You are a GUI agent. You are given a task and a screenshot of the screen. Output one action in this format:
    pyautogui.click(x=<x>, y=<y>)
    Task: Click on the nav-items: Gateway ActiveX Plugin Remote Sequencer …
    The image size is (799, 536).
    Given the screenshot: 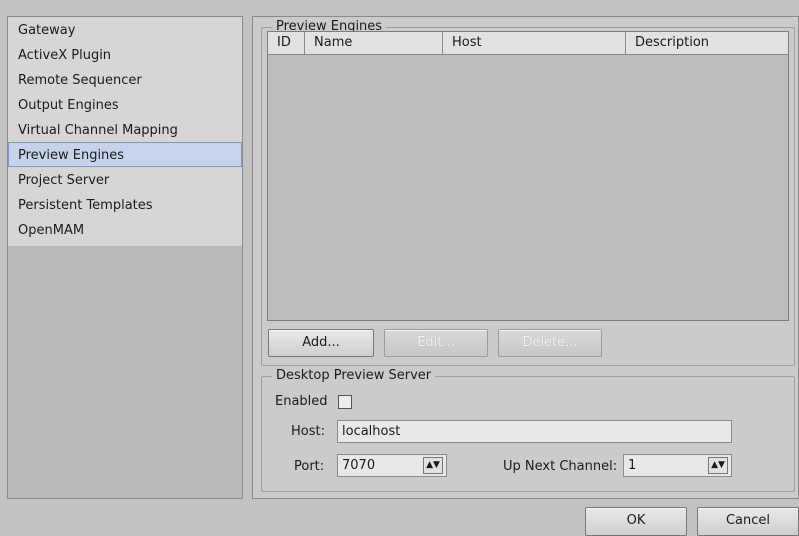 What is the action you would take?
    pyautogui.click(x=125, y=131)
    